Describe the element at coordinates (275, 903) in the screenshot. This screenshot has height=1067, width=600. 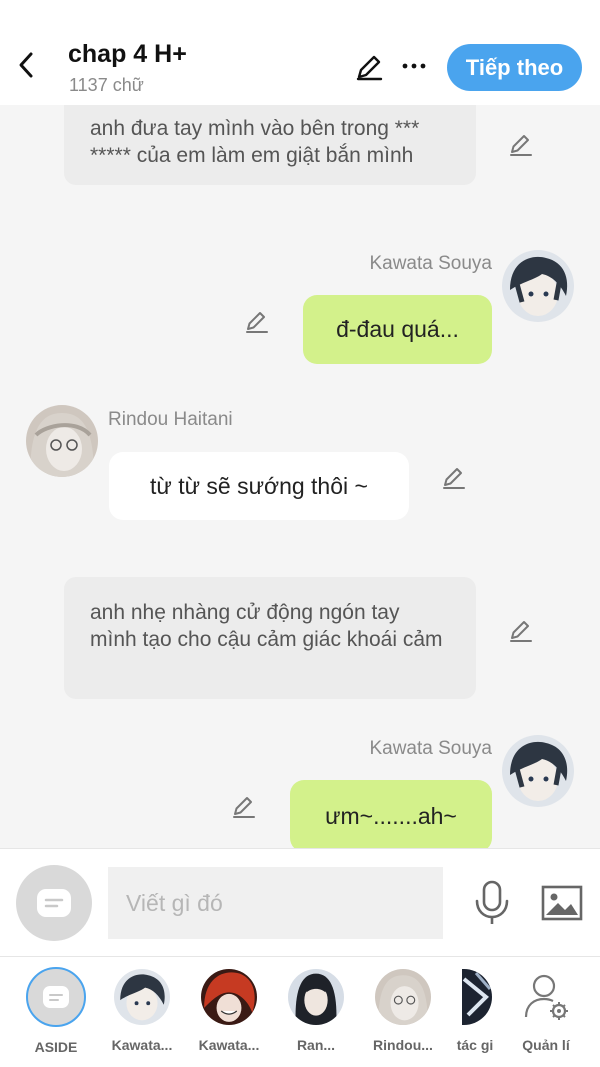
I see `message-input` at that location.